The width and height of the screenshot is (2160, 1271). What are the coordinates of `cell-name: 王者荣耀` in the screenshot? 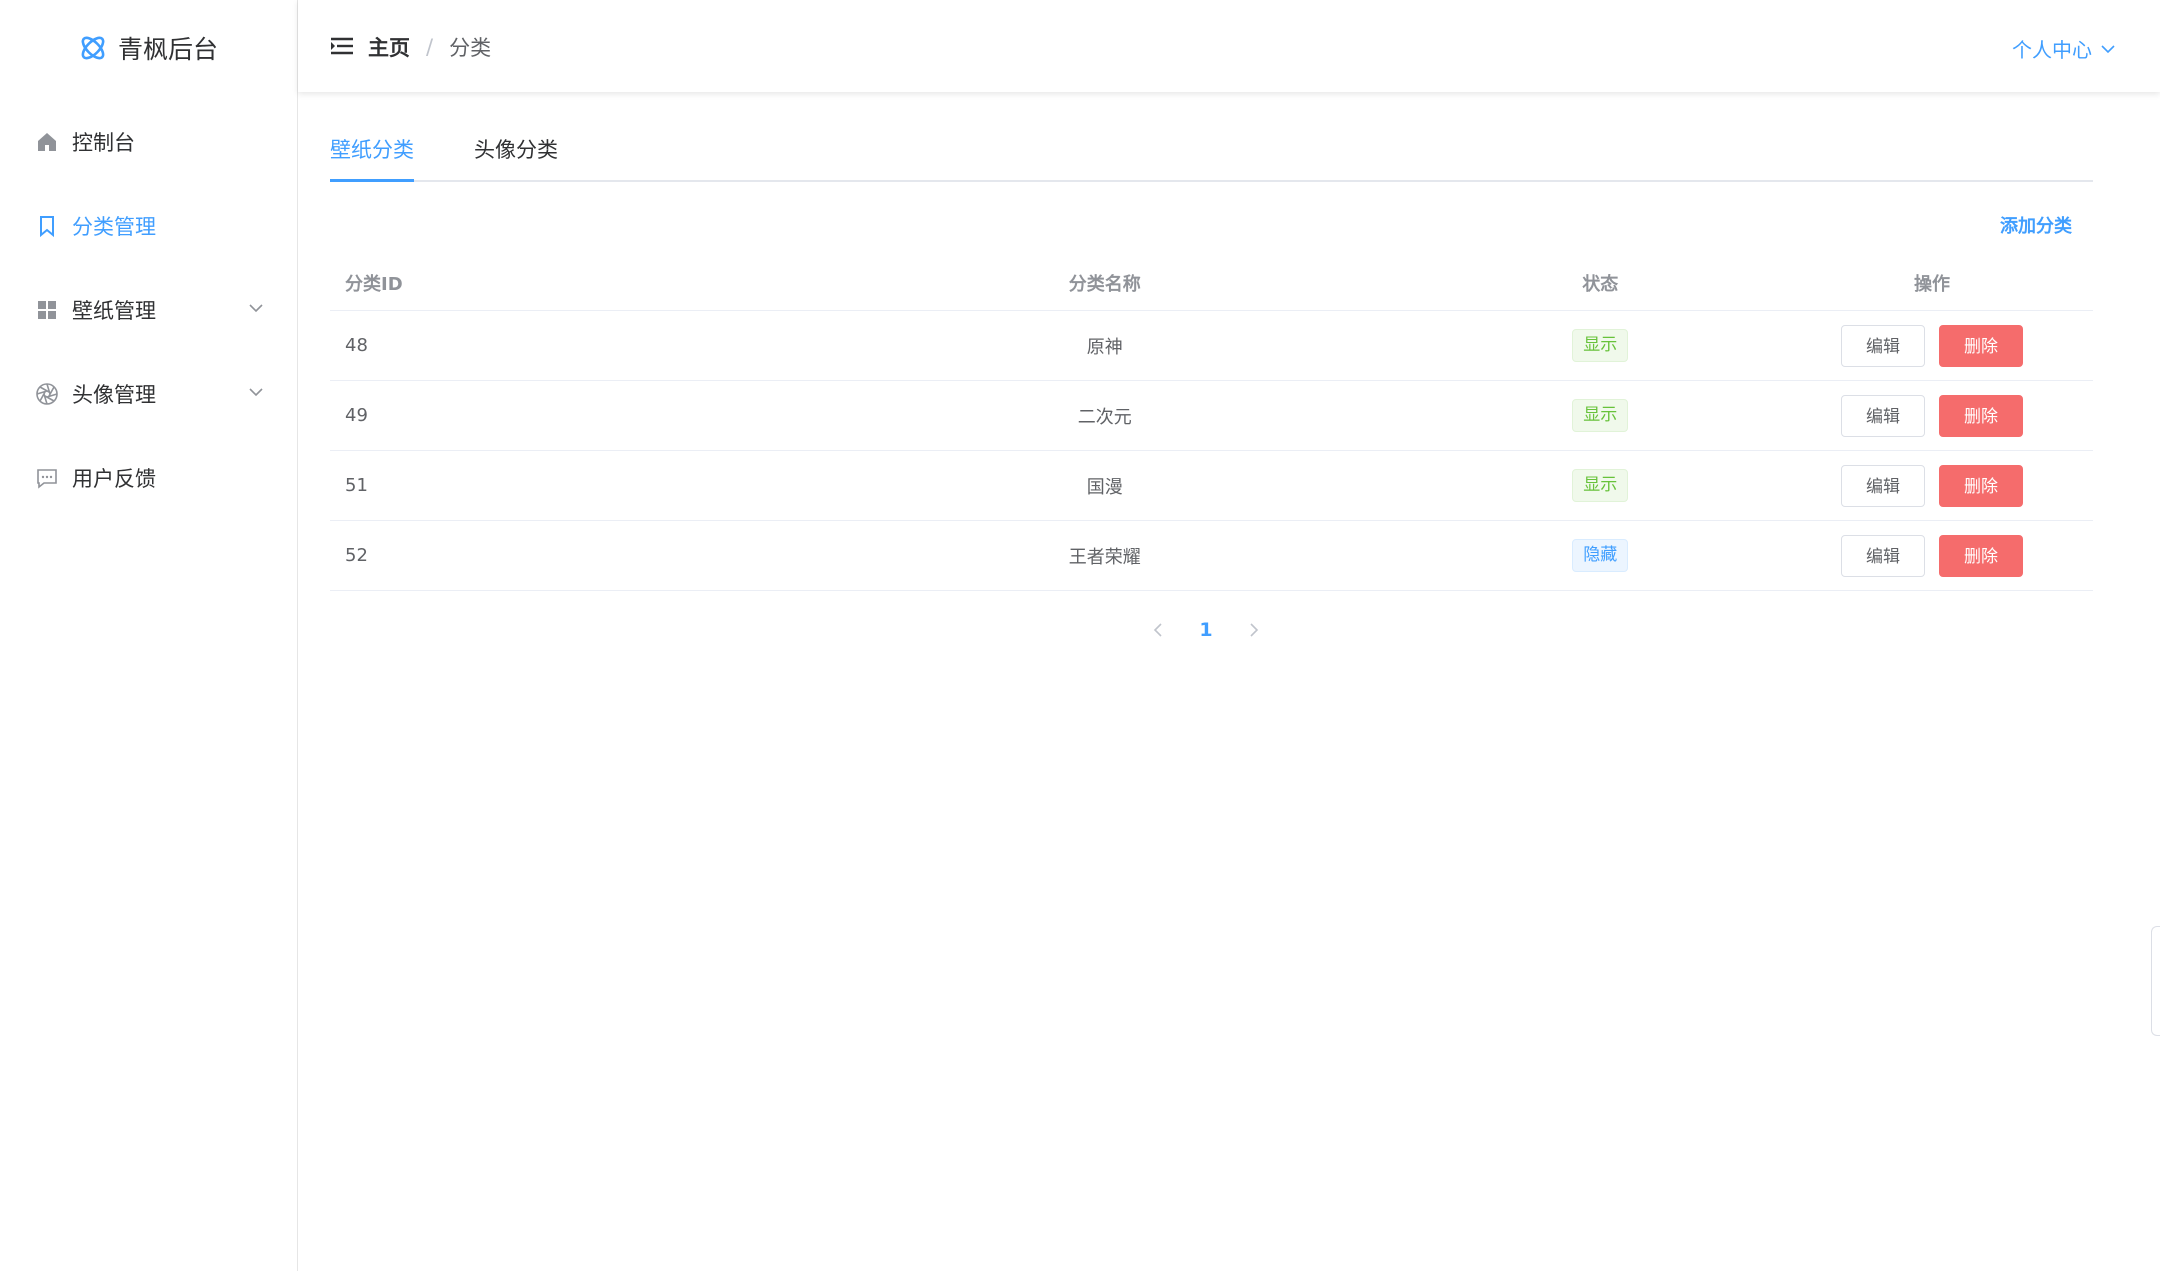 It's located at (1105, 555).